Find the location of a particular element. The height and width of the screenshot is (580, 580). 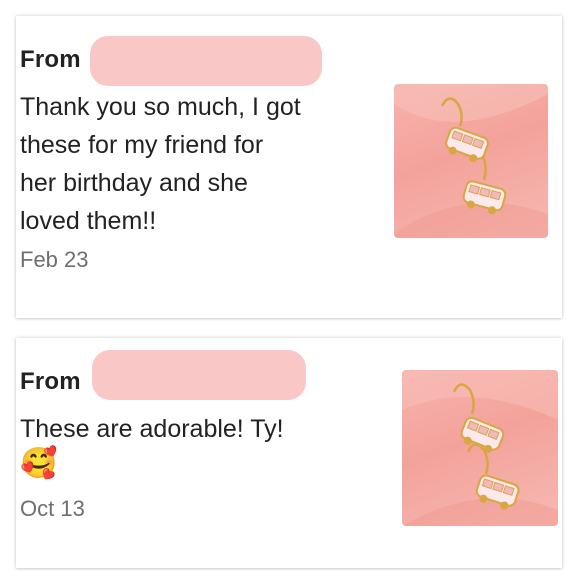

message-line: These are adorable! Ty! is located at coordinates (152, 429).